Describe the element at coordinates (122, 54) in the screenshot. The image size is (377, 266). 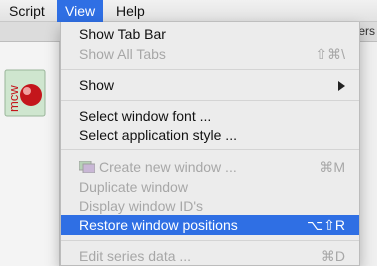
I see `menu-item-label: Show All Tabs` at that location.